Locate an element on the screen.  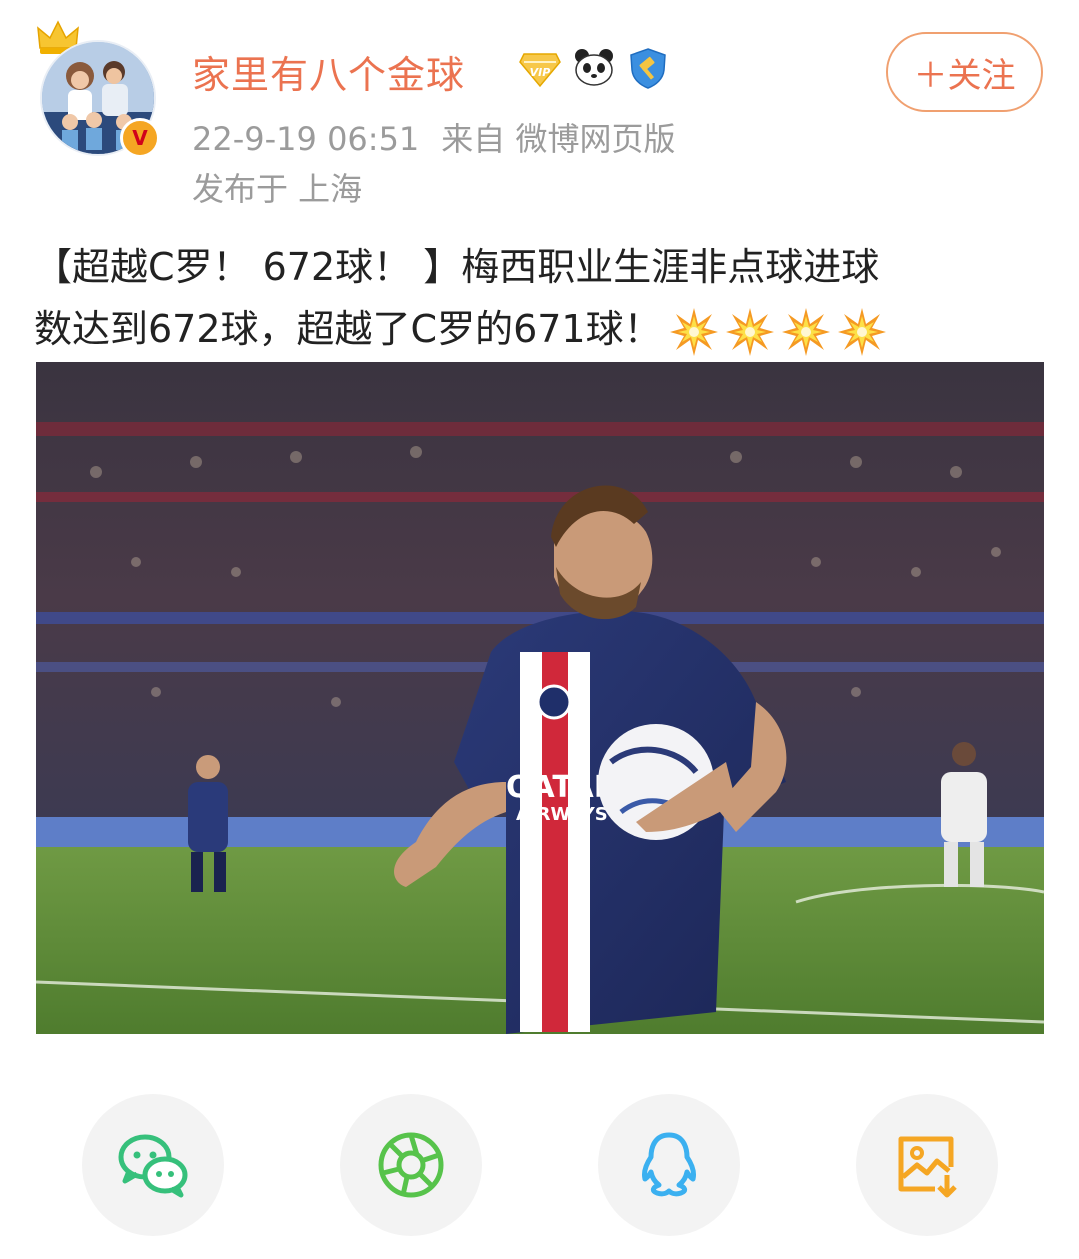
author-name: 家里有八个金球 is located at coordinates (328, 71).